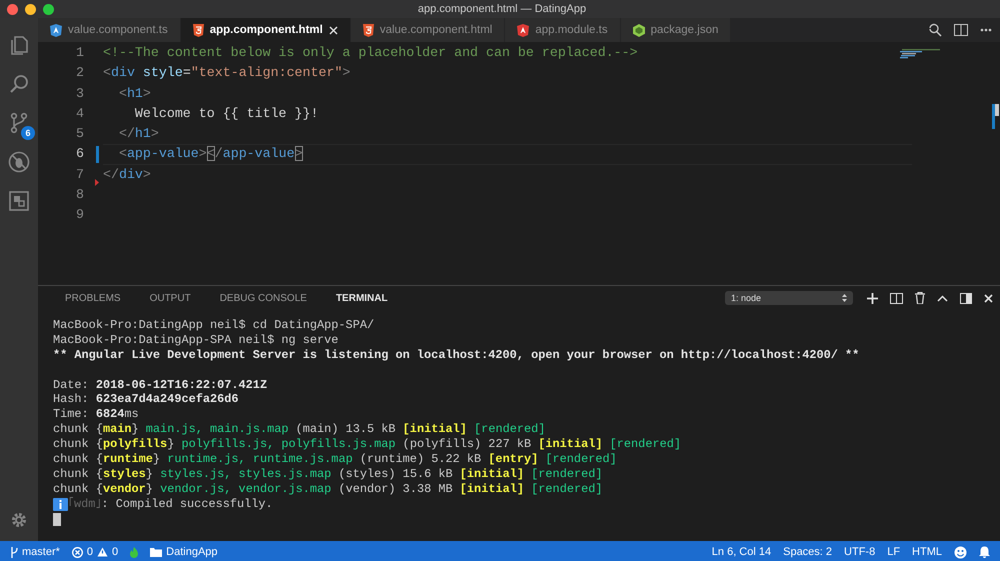 This screenshot has height=561, width=1000. Describe the element at coordinates (807, 552) in the screenshot. I see `indentation-indicator: Spaces: 2` at that location.